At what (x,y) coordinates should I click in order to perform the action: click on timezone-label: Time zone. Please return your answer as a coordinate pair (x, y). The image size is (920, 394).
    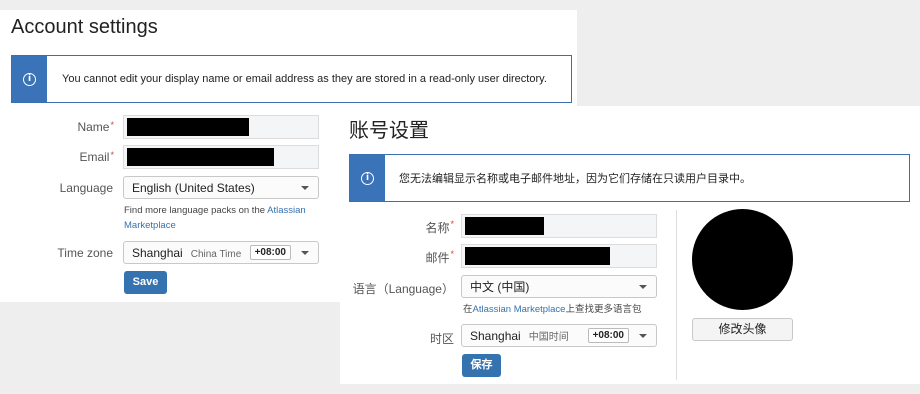
    Looking at the image, I should click on (85, 253).